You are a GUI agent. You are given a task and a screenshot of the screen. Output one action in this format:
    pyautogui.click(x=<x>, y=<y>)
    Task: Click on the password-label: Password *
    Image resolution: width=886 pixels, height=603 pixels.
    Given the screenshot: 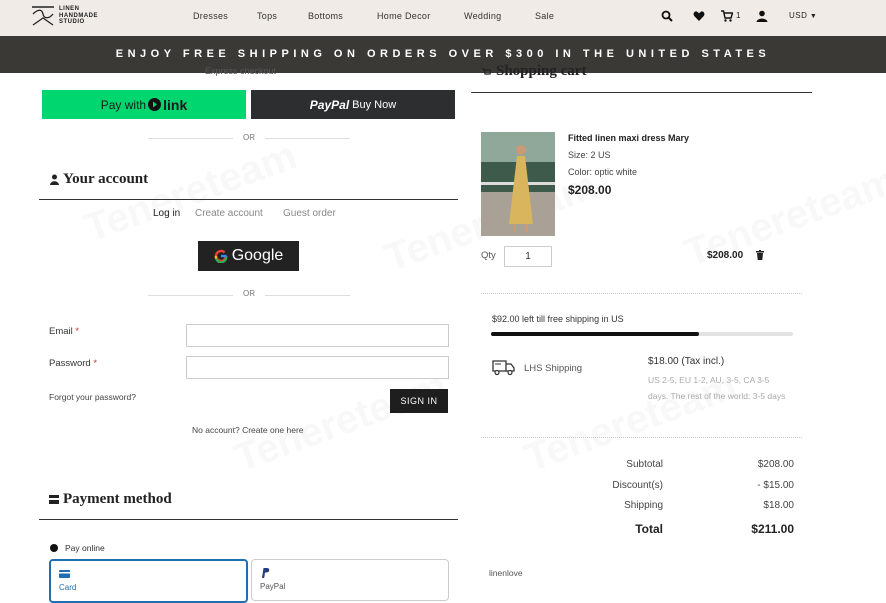 What is the action you would take?
    pyautogui.click(x=73, y=363)
    